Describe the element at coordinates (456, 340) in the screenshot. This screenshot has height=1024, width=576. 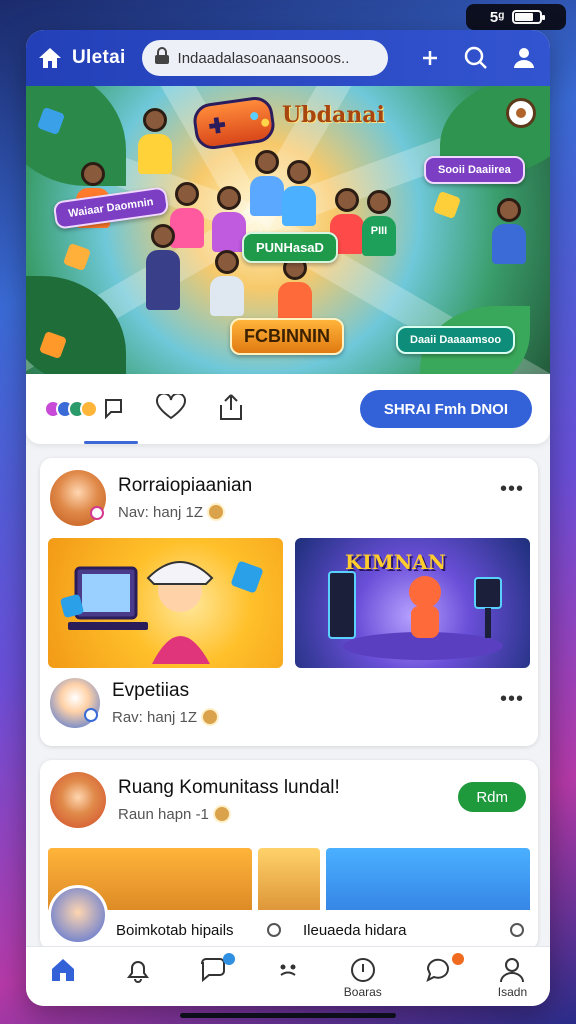
I see `hero-tag-bottomright: Daaii Daaaamsoo` at that location.